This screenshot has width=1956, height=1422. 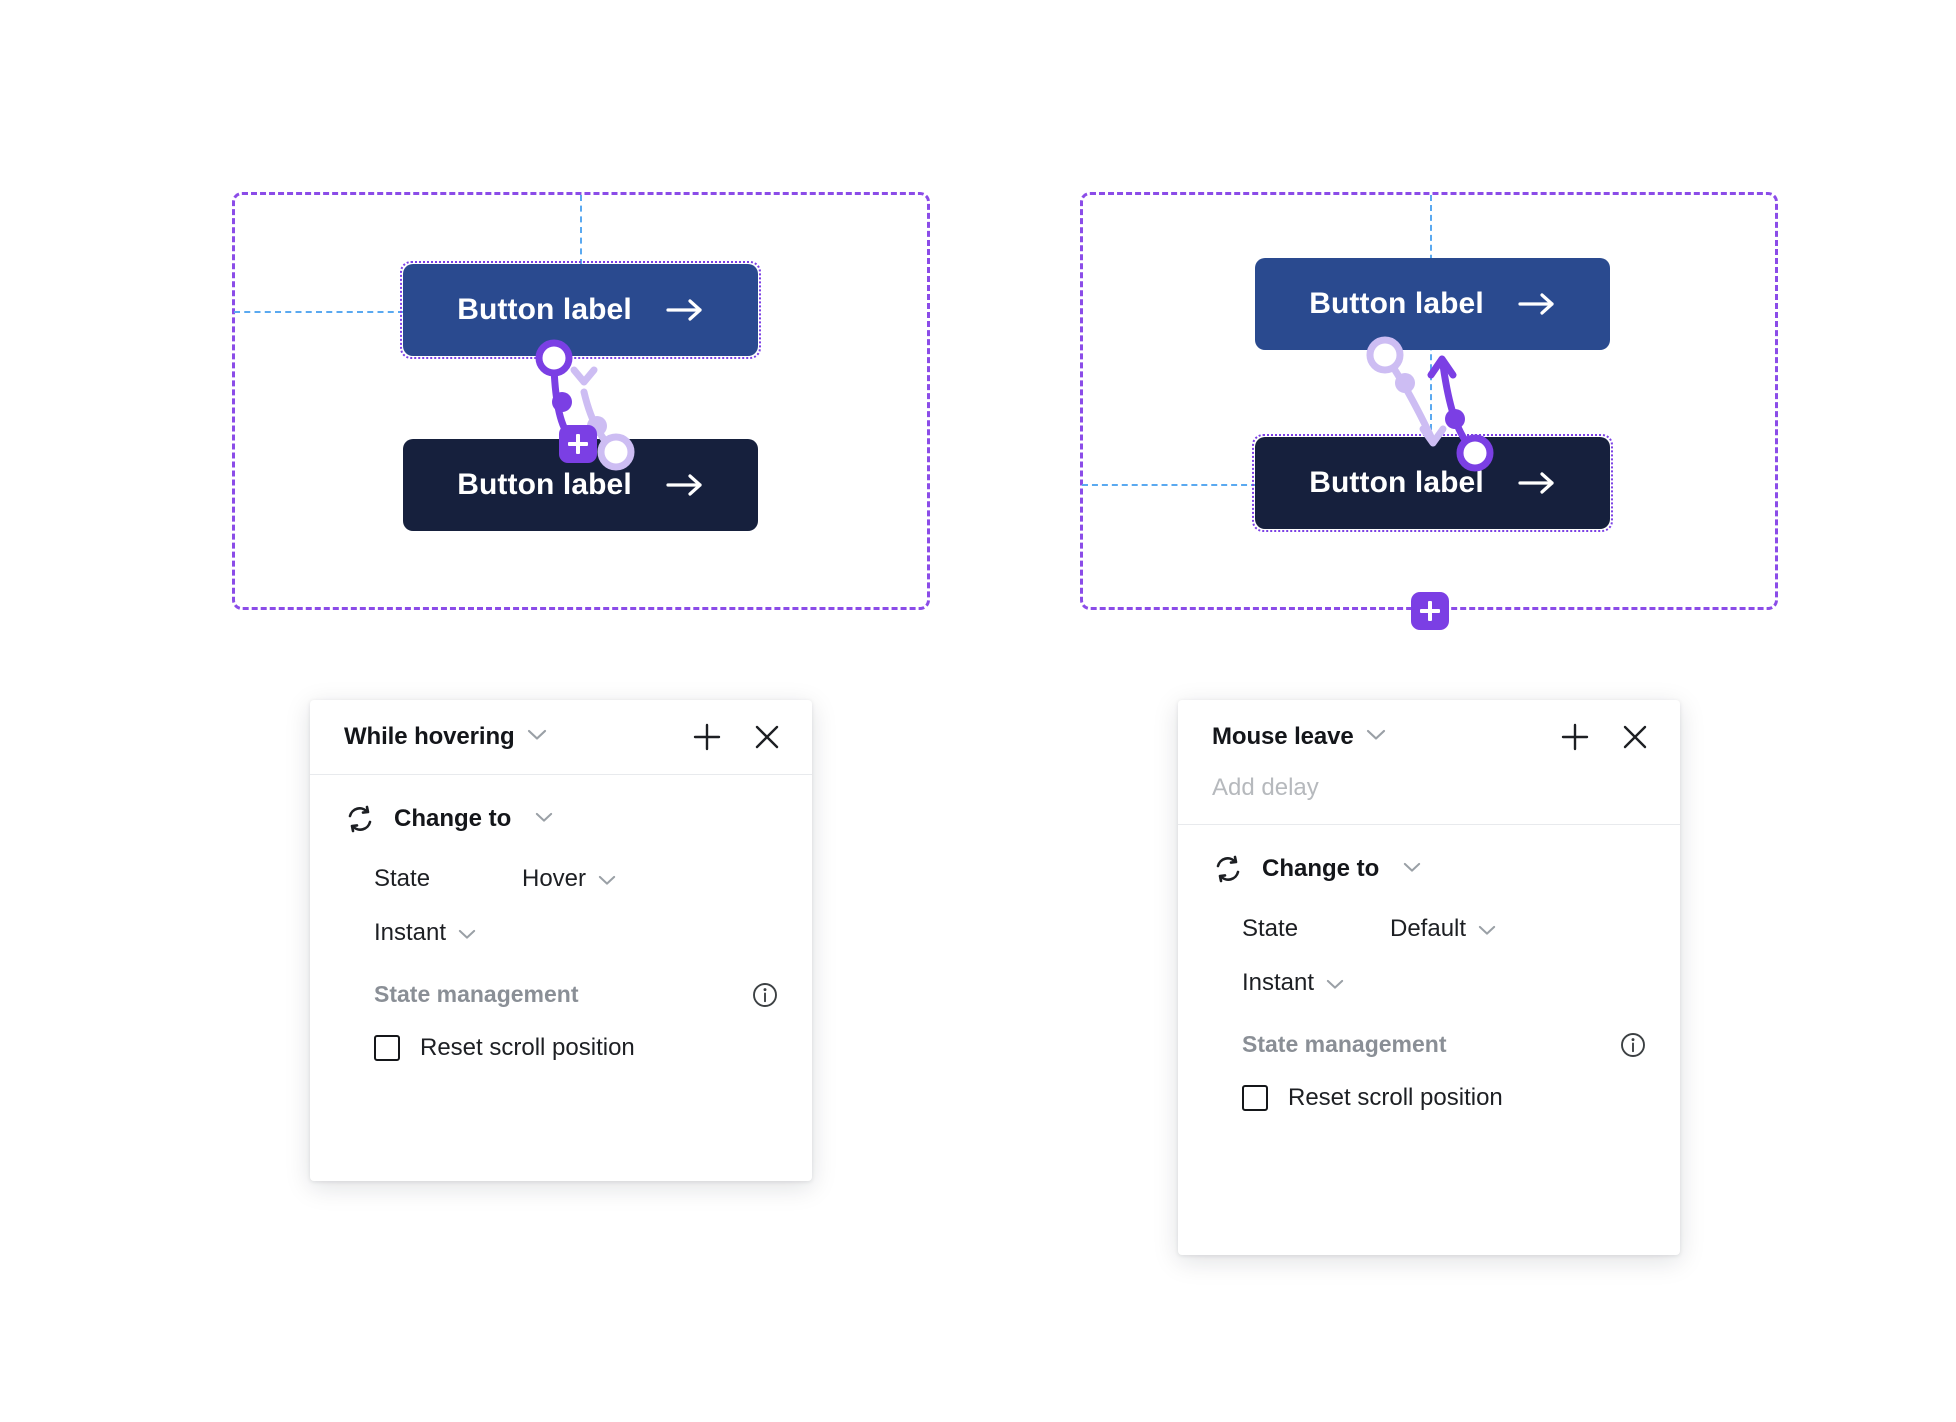 I want to click on right-button-hover: Button label, so click(x=1432, y=483).